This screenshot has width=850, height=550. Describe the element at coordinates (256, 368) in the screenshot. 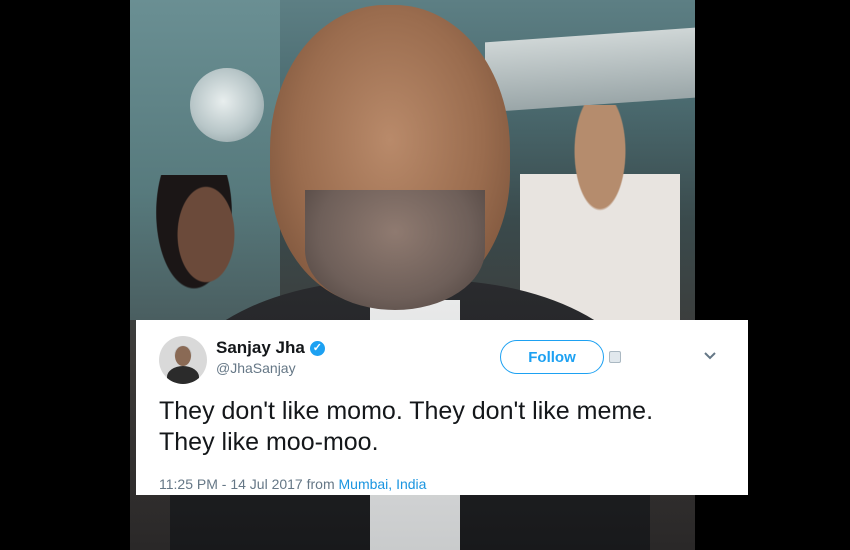

I see `user-handle: @JhaSanjay` at that location.